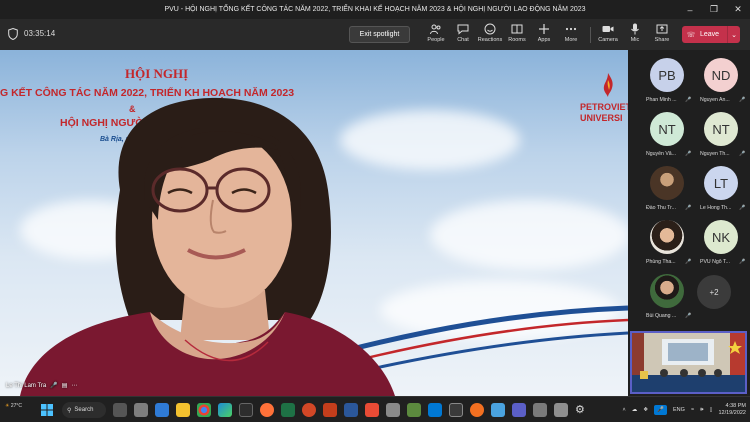  Describe the element at coordinates (7, 406) in the screenshot. I see `weather-sun-icon: ☀` at that location.